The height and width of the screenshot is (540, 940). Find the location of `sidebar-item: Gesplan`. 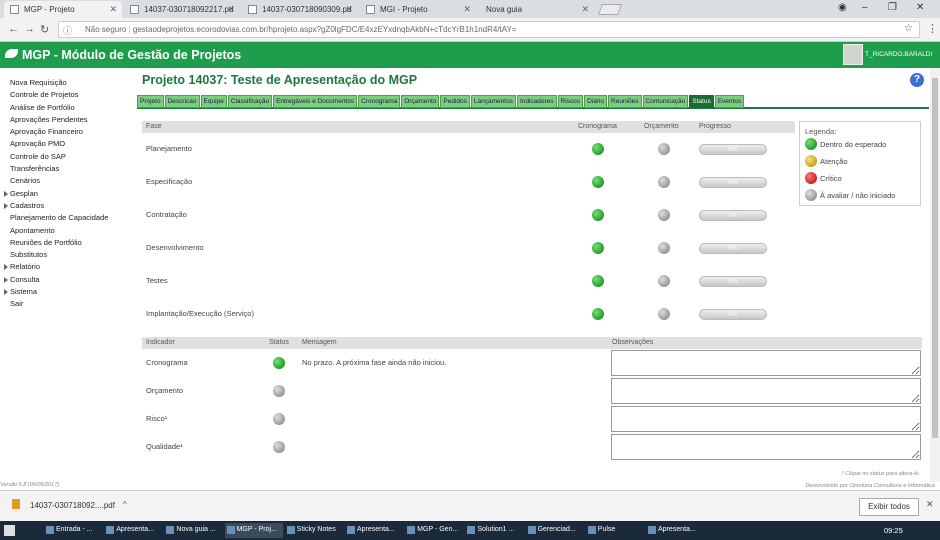

sidebar-item: Gesplan is located at coordinates (67, 195).